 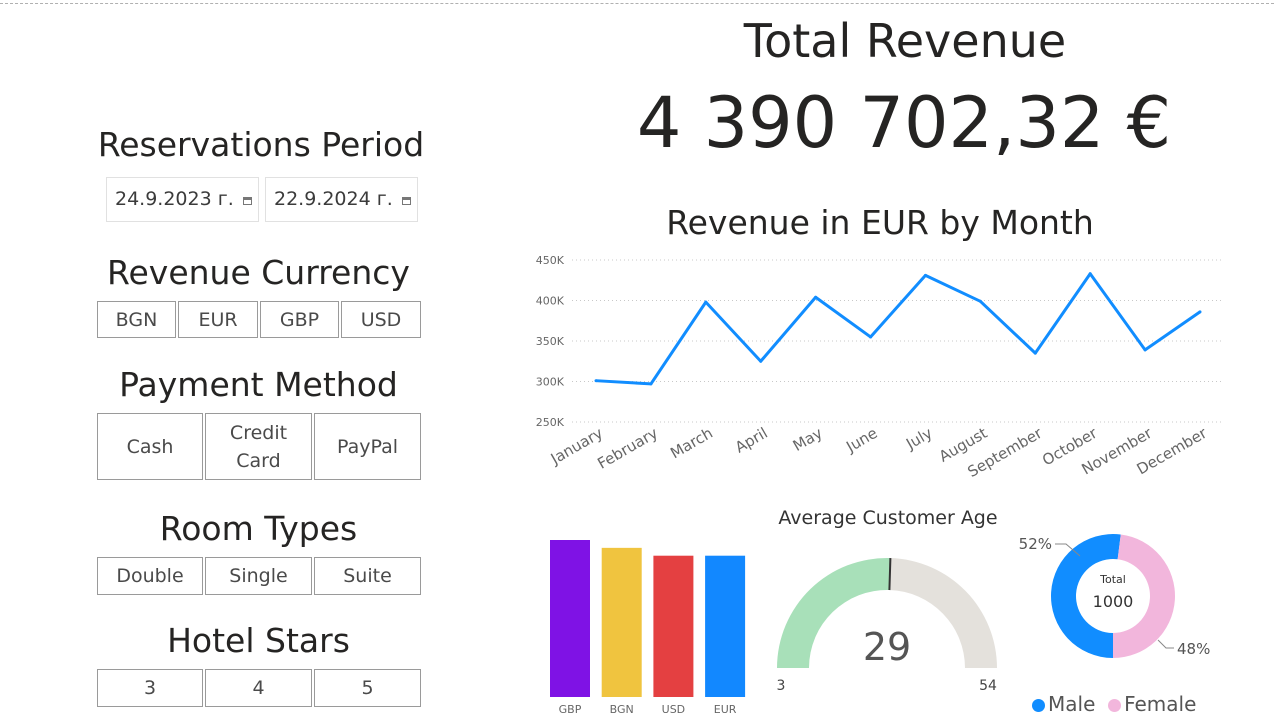 I want to click on reservations-period-title: Reservations Period, so click(x=261, y=144).